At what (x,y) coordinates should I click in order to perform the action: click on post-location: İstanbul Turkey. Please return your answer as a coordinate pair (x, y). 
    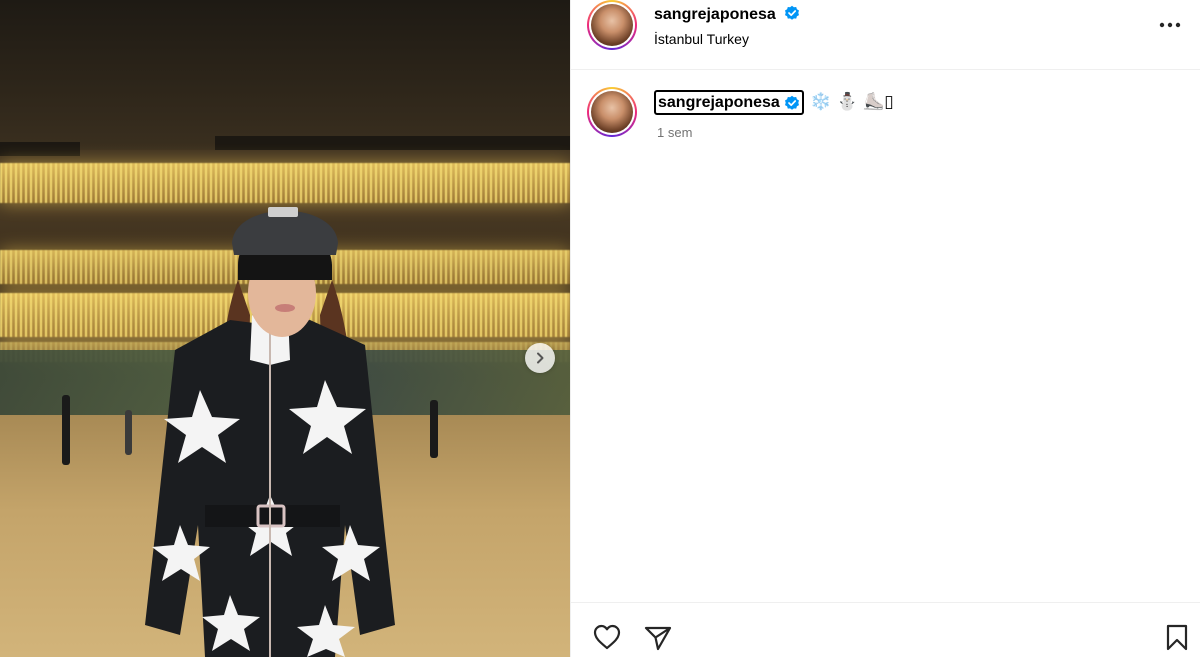
    Looking at the image, I should click on (701, 39).